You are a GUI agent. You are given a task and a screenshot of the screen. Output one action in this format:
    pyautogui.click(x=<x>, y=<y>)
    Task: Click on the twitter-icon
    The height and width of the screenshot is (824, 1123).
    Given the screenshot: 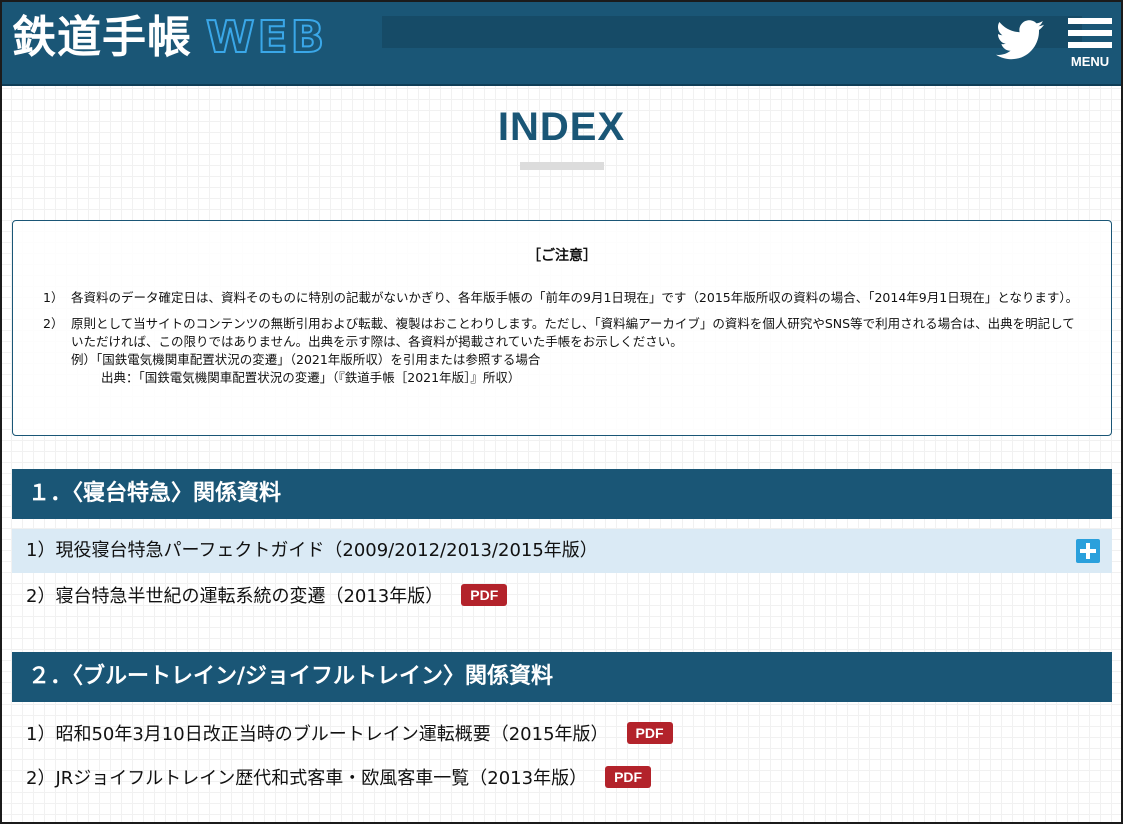 What is the action you would take?
    pyautogui.click(x=1020, y=40)
    